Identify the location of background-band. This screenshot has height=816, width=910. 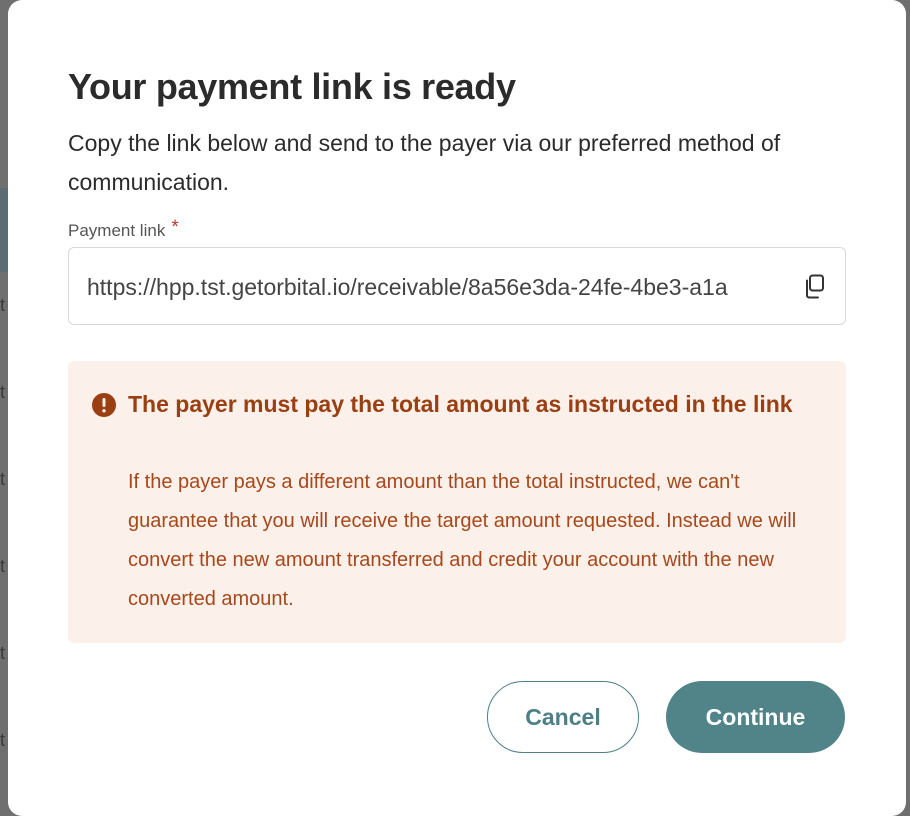
(4, 230).